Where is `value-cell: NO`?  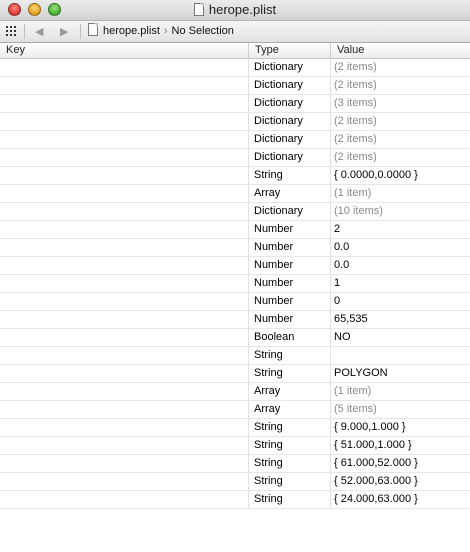 value-cell: NO is located at coordinates (402, 337).